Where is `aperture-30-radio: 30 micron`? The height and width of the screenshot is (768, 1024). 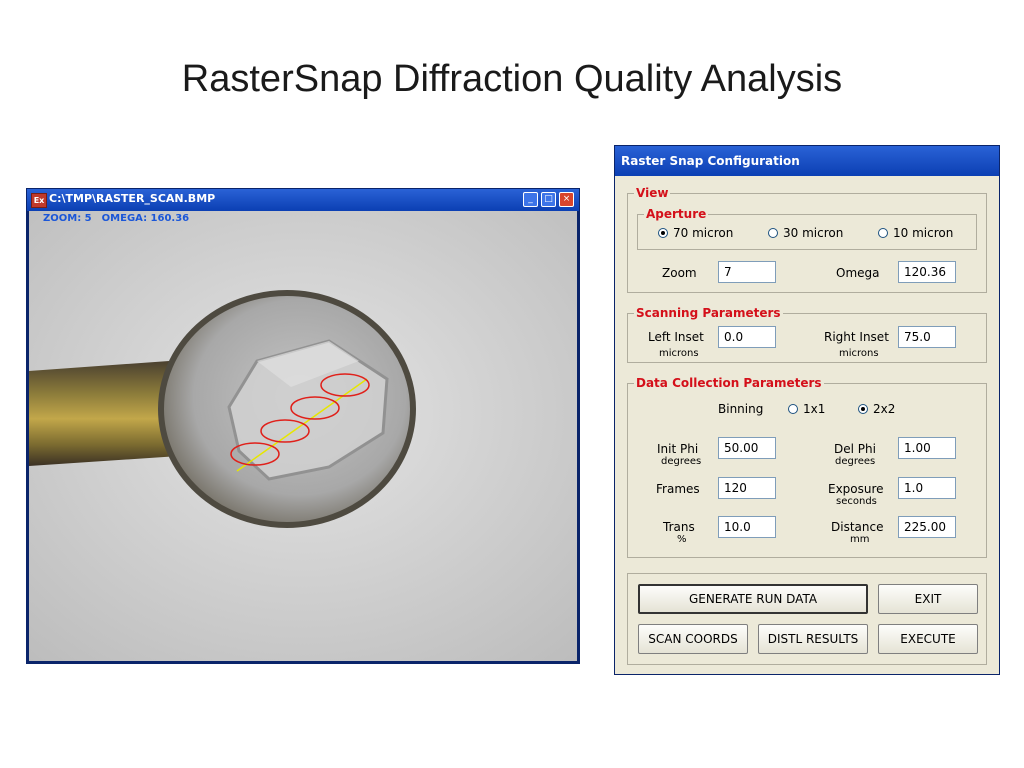
aperture-30-radio: 30 micron is located at coordinates (805, 233).